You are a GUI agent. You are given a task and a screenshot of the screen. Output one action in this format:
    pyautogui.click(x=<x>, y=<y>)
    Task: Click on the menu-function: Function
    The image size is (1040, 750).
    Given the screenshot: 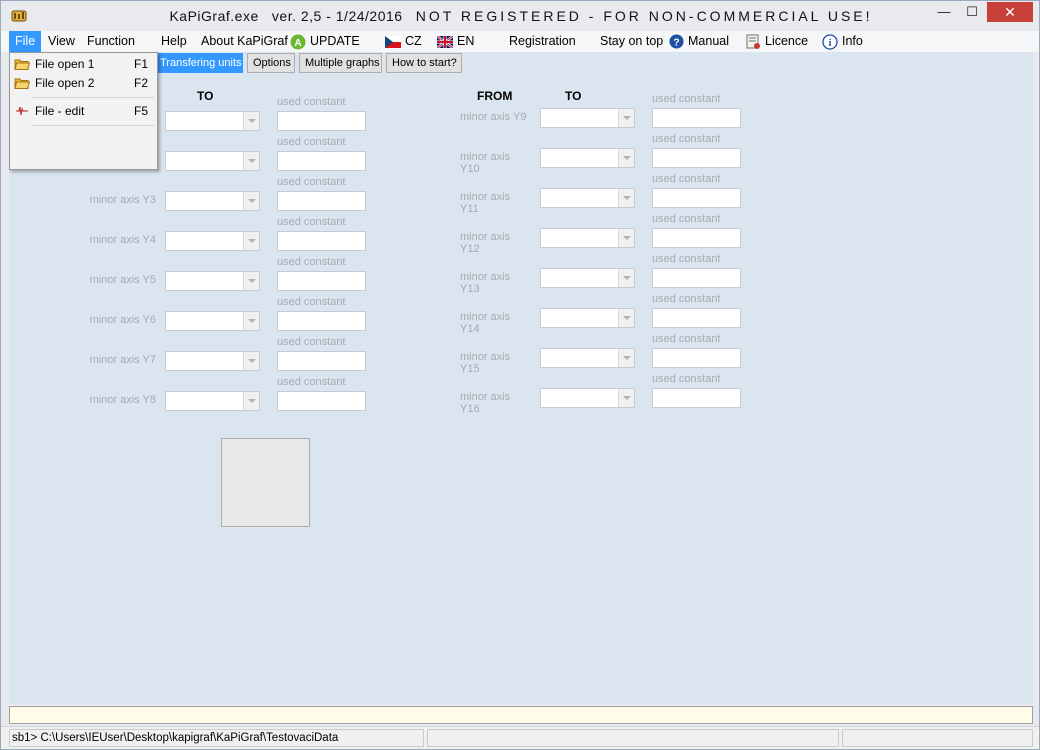 What is the action you would take?
    pyautogui.click(x=111, y=41)
    